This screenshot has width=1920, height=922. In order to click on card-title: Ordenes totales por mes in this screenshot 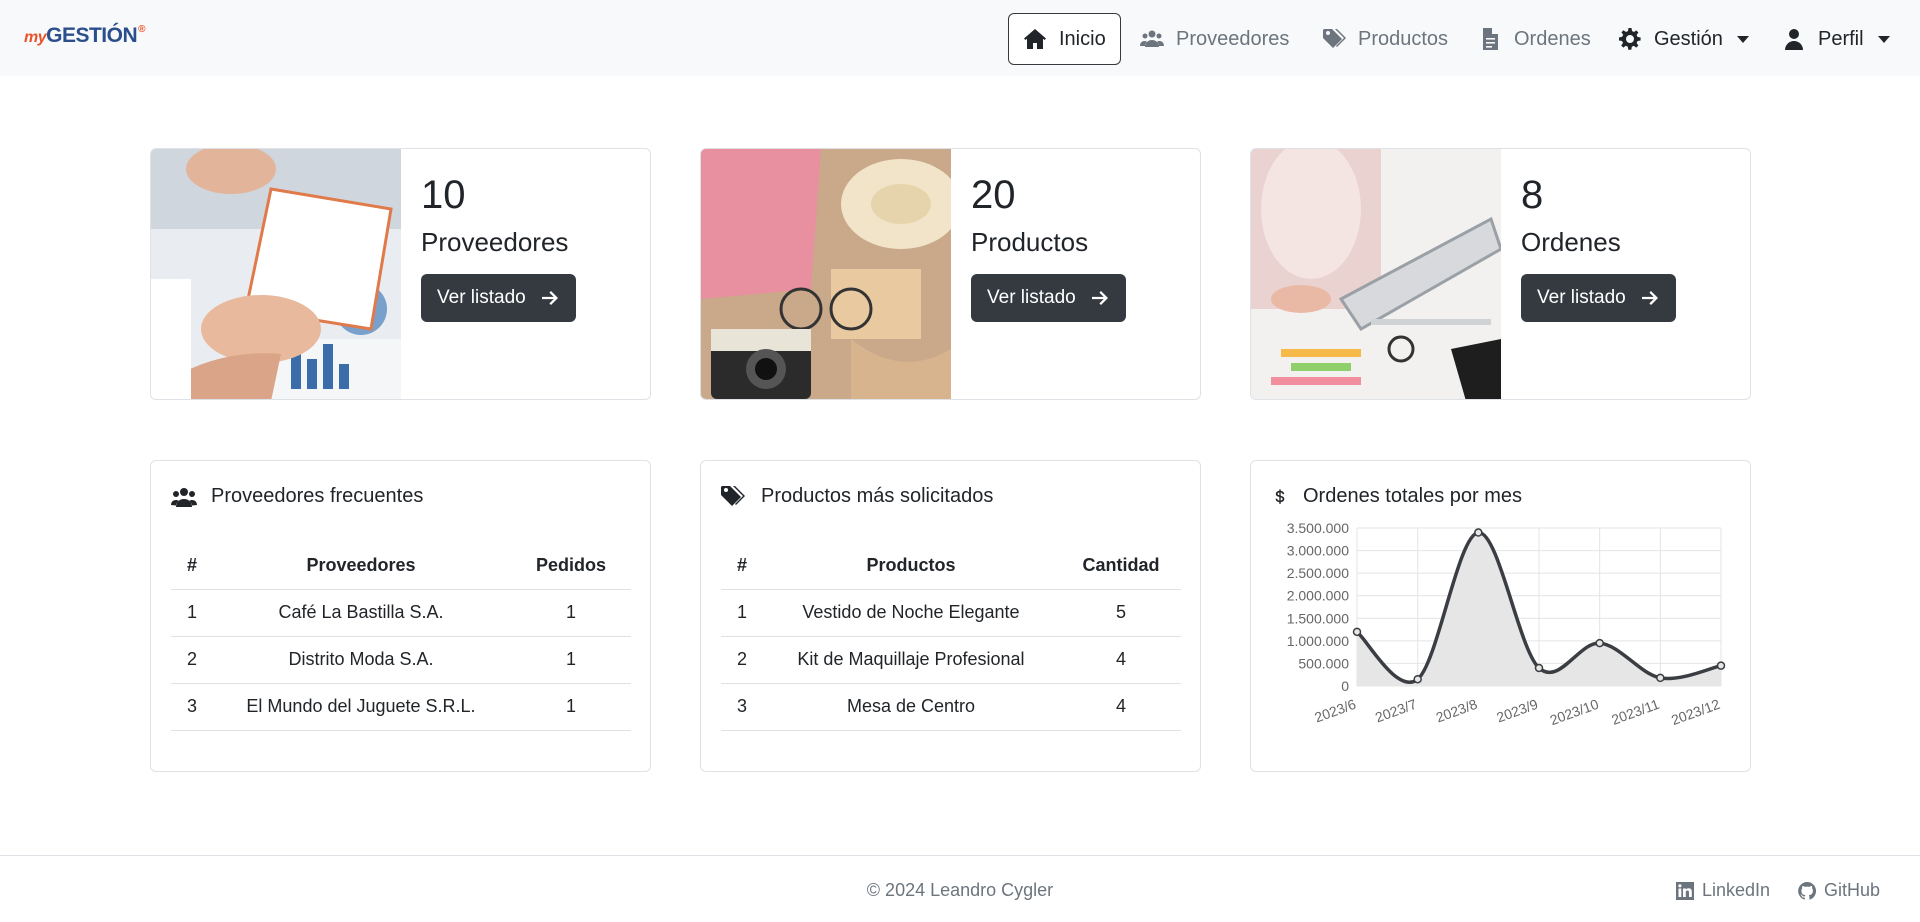, I will do `click(1412, 496)`.